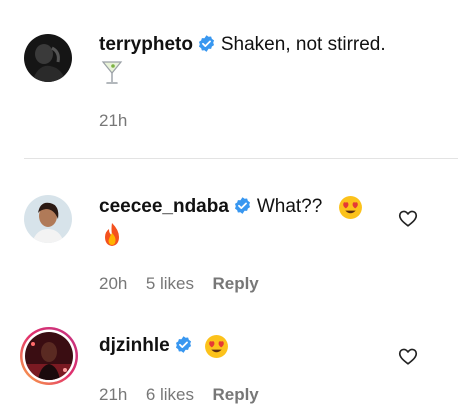 This screenshot has width=473, height=418. I want to click on likes-count: 6 likes, so click(170, 394).